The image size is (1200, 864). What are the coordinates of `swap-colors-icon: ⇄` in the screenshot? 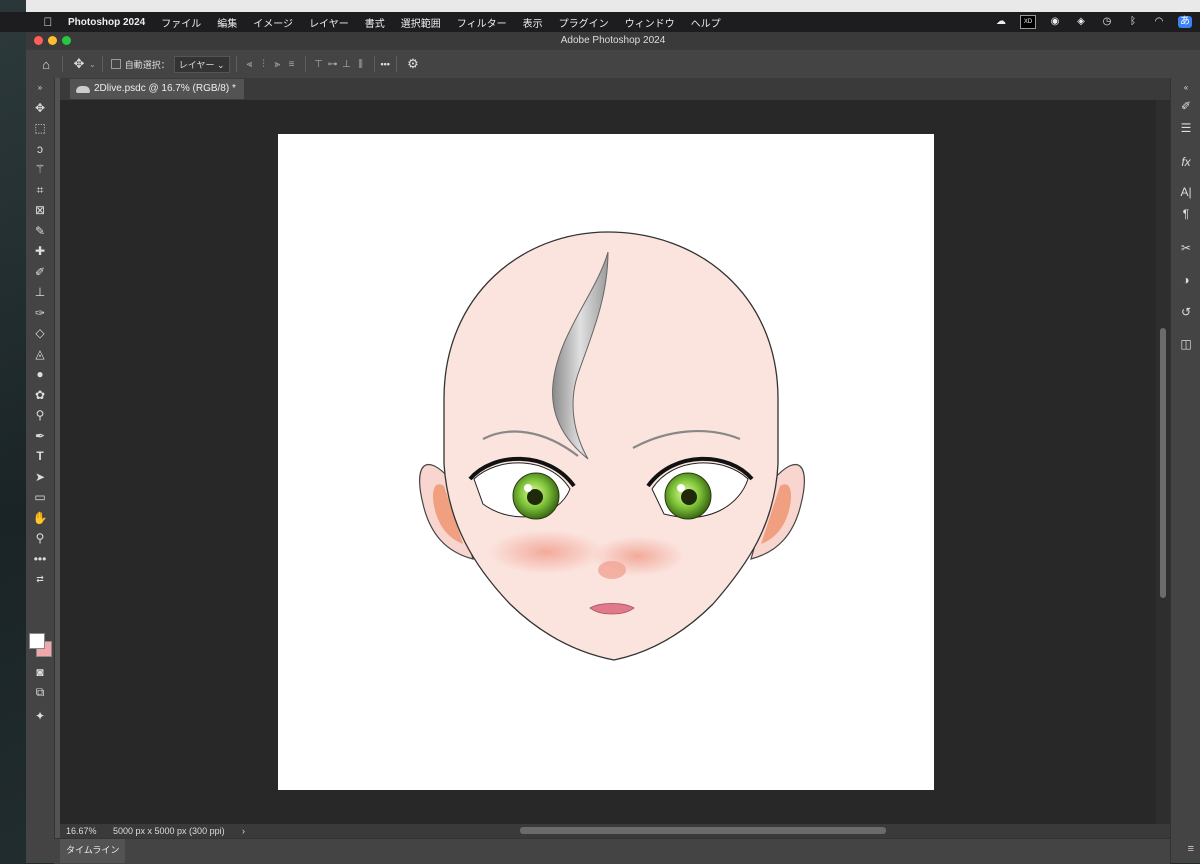 It's located at (40, 579).